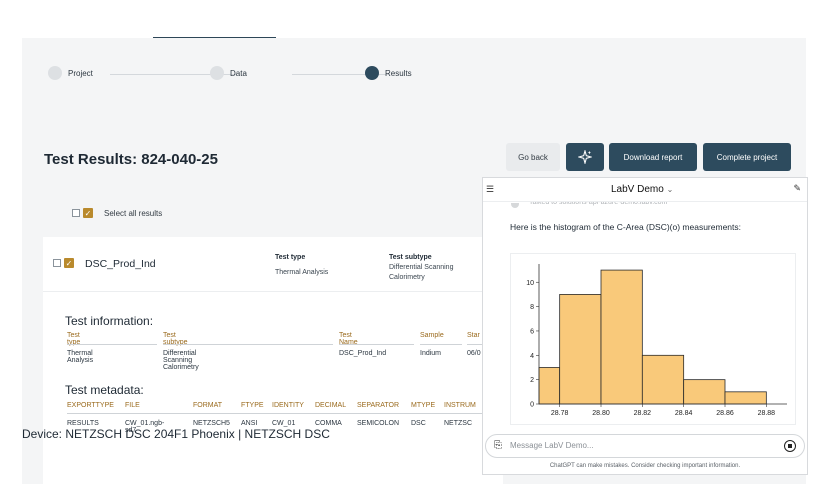 The image size is (832, 484). Describe the element at coordinates (302, 272) in the screenshot. I see `test-type-value: Thermal Analysis` at that location.